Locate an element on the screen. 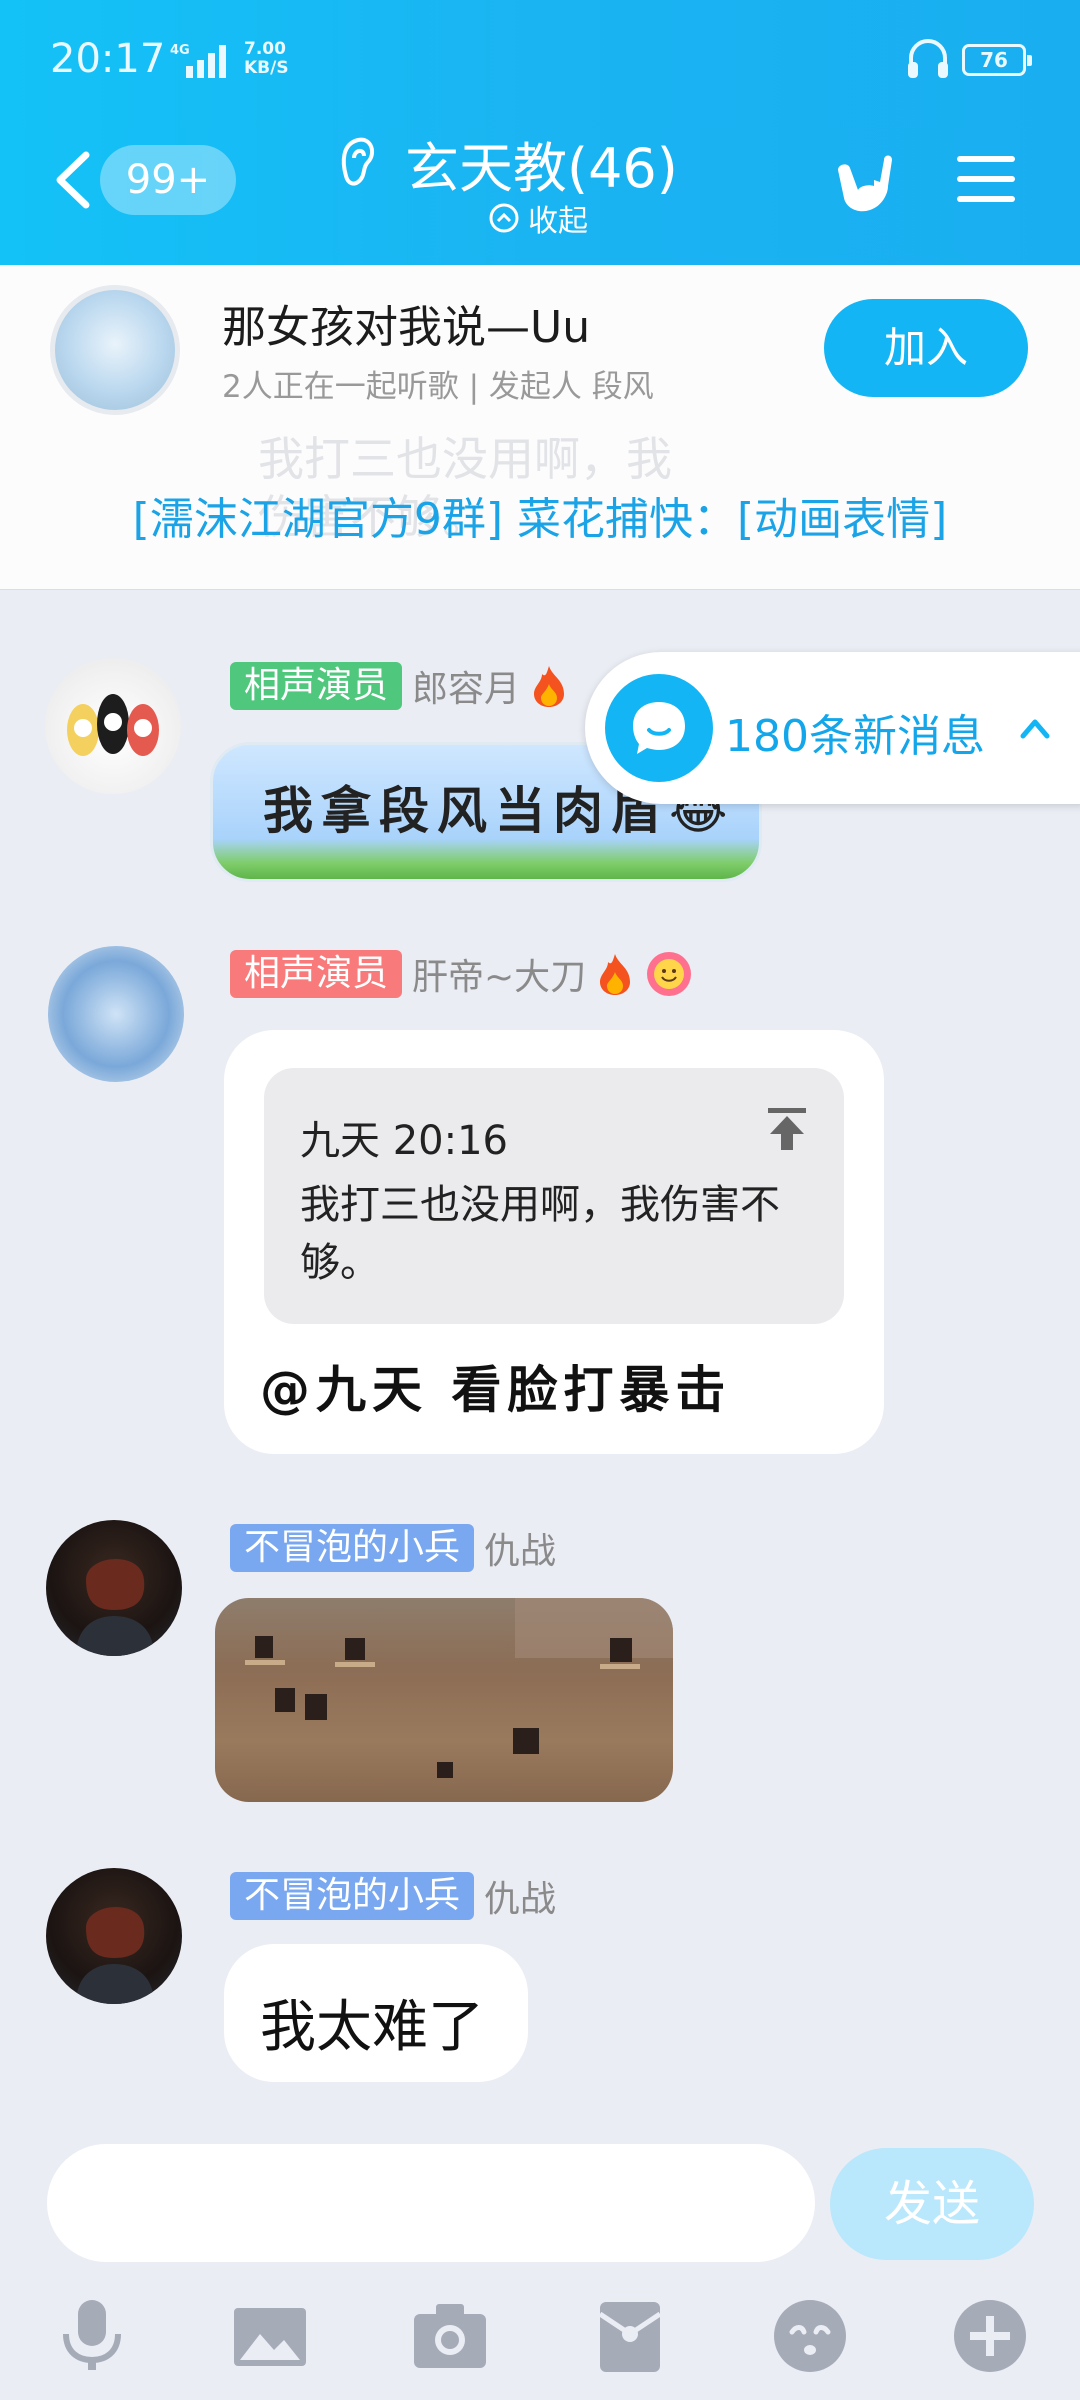 The image size is (1080, 2400). message-text: @九天 看脸打暴击 is located at coordinates (496, 1390).